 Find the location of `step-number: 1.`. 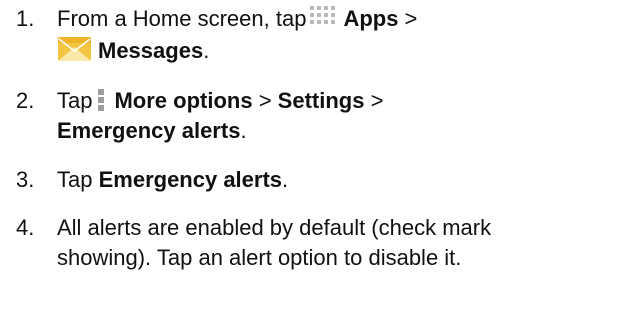

step-number: 1. is located at coordinates (25, 18).